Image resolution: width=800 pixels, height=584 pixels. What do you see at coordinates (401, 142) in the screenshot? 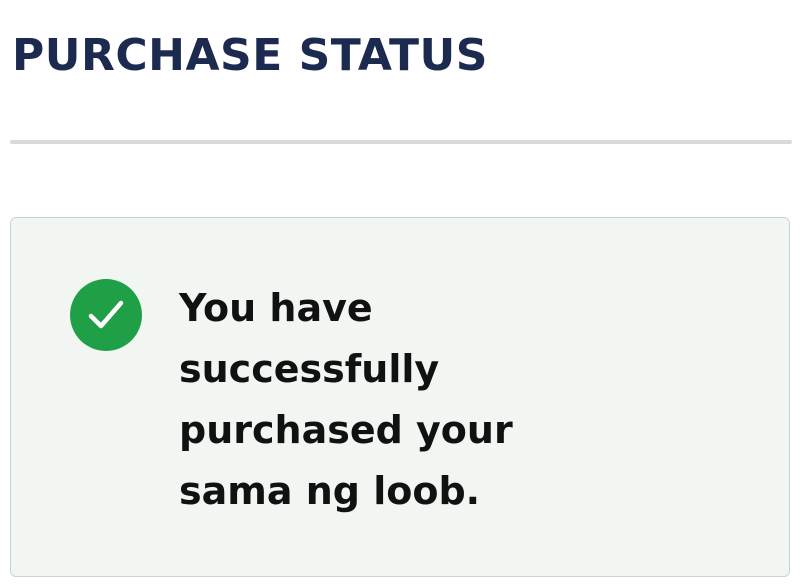
I see `header-divider` at bounding box center [401, 142].